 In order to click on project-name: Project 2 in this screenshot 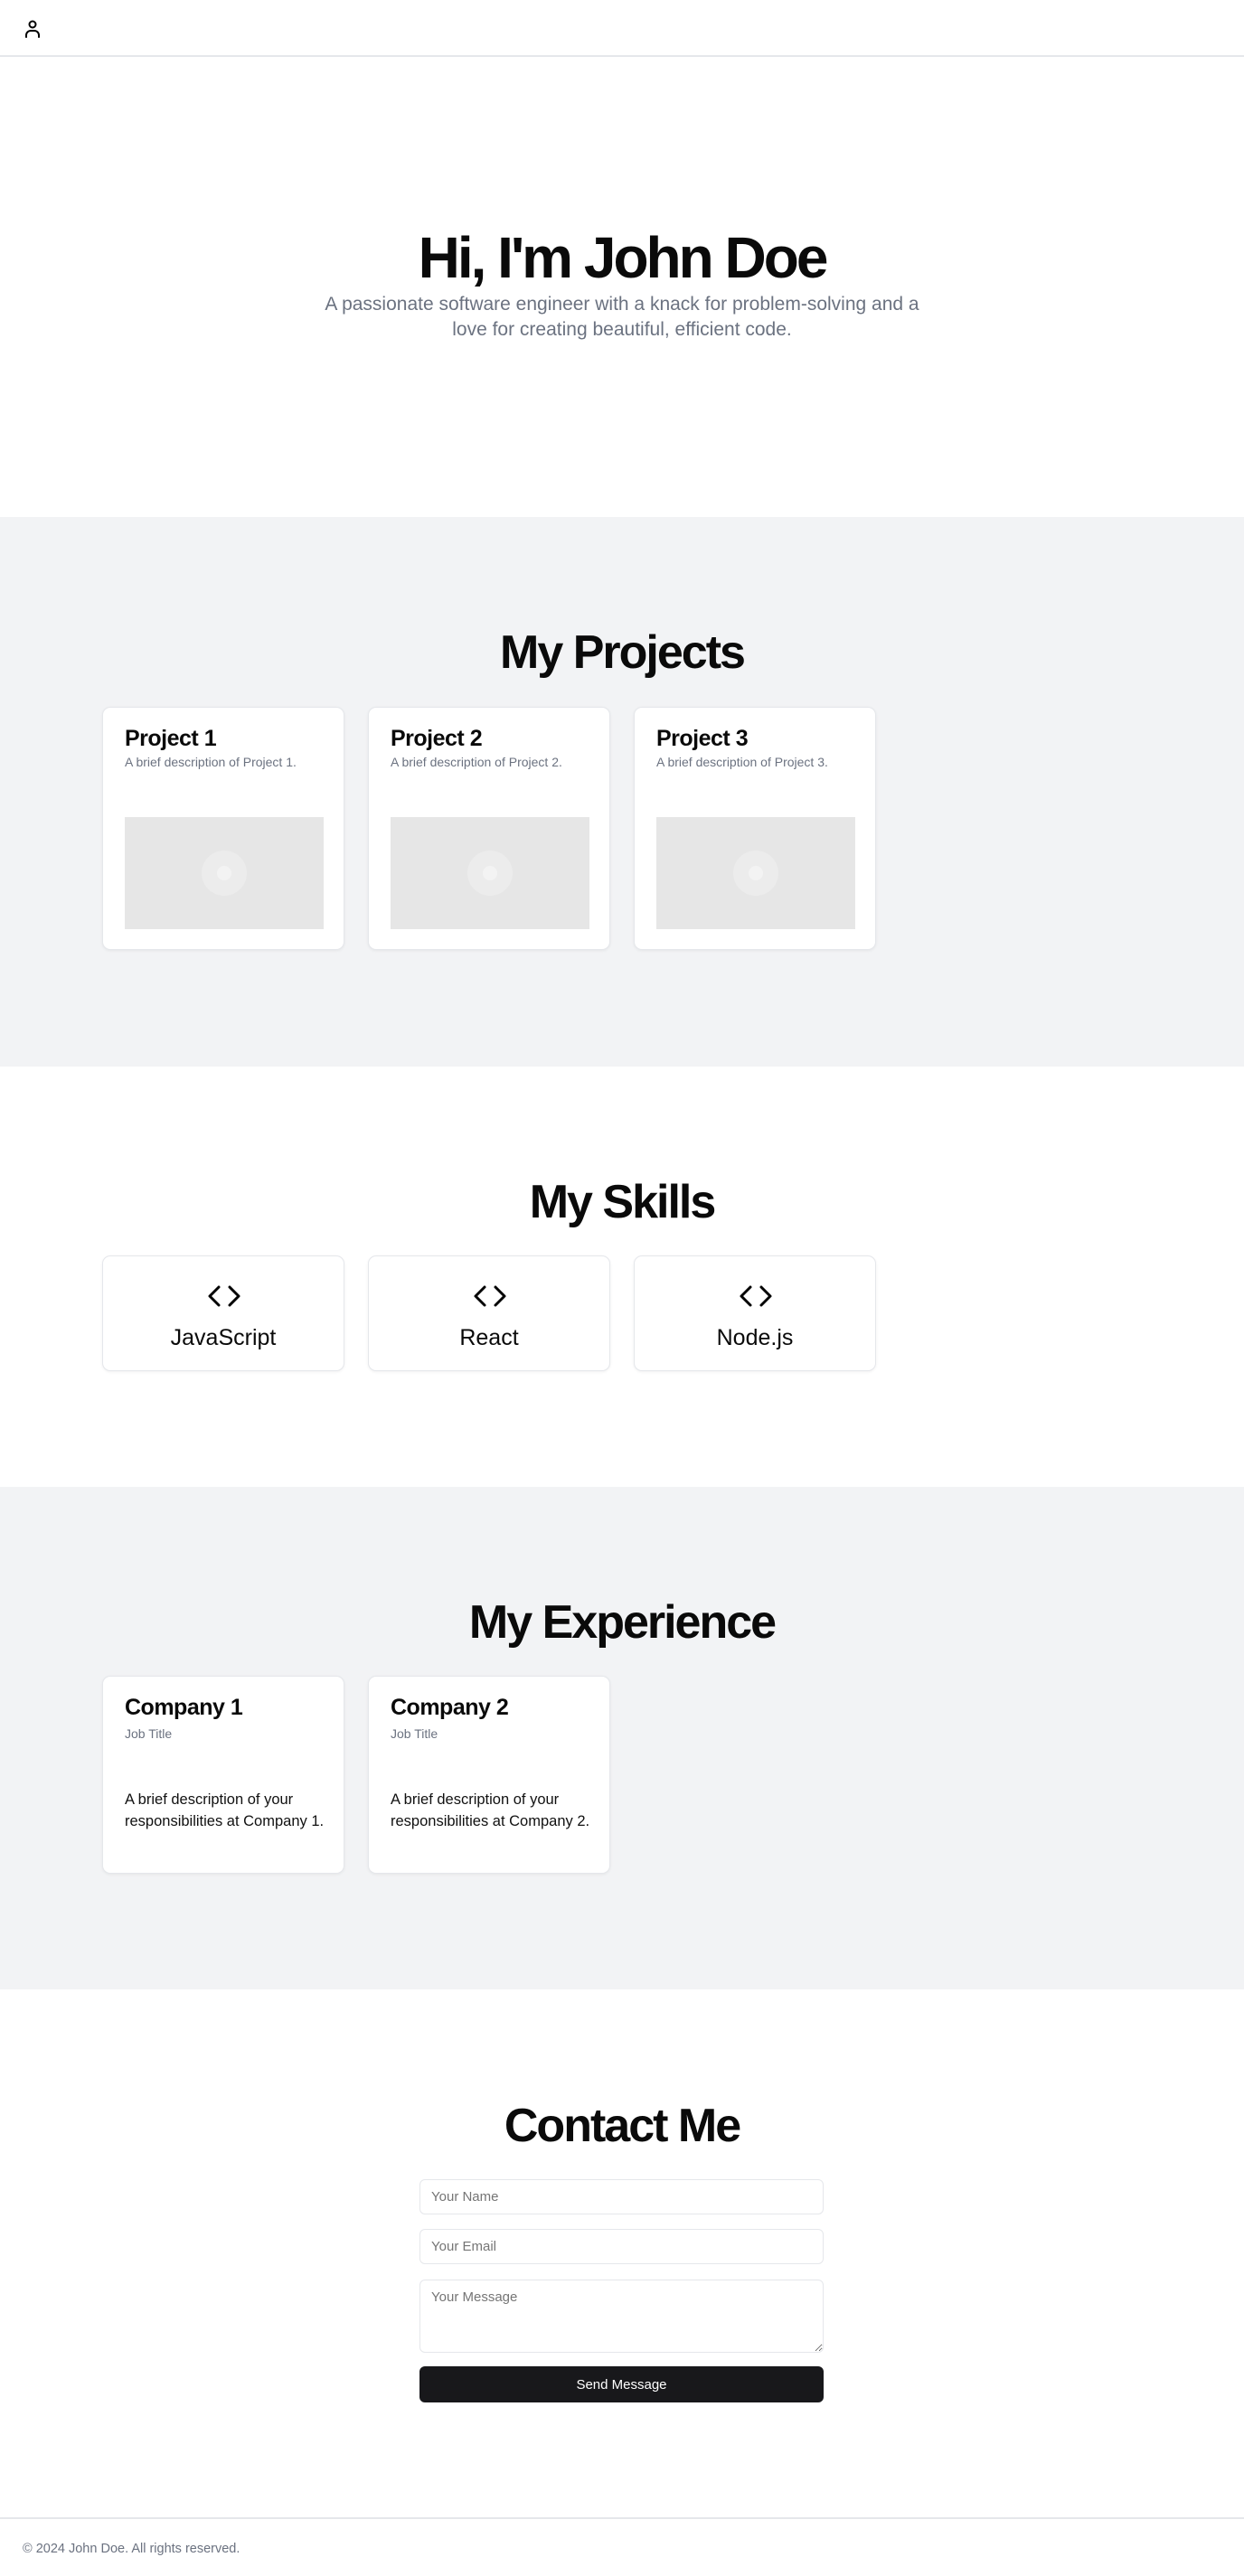, I will do `click(437, 738)`.